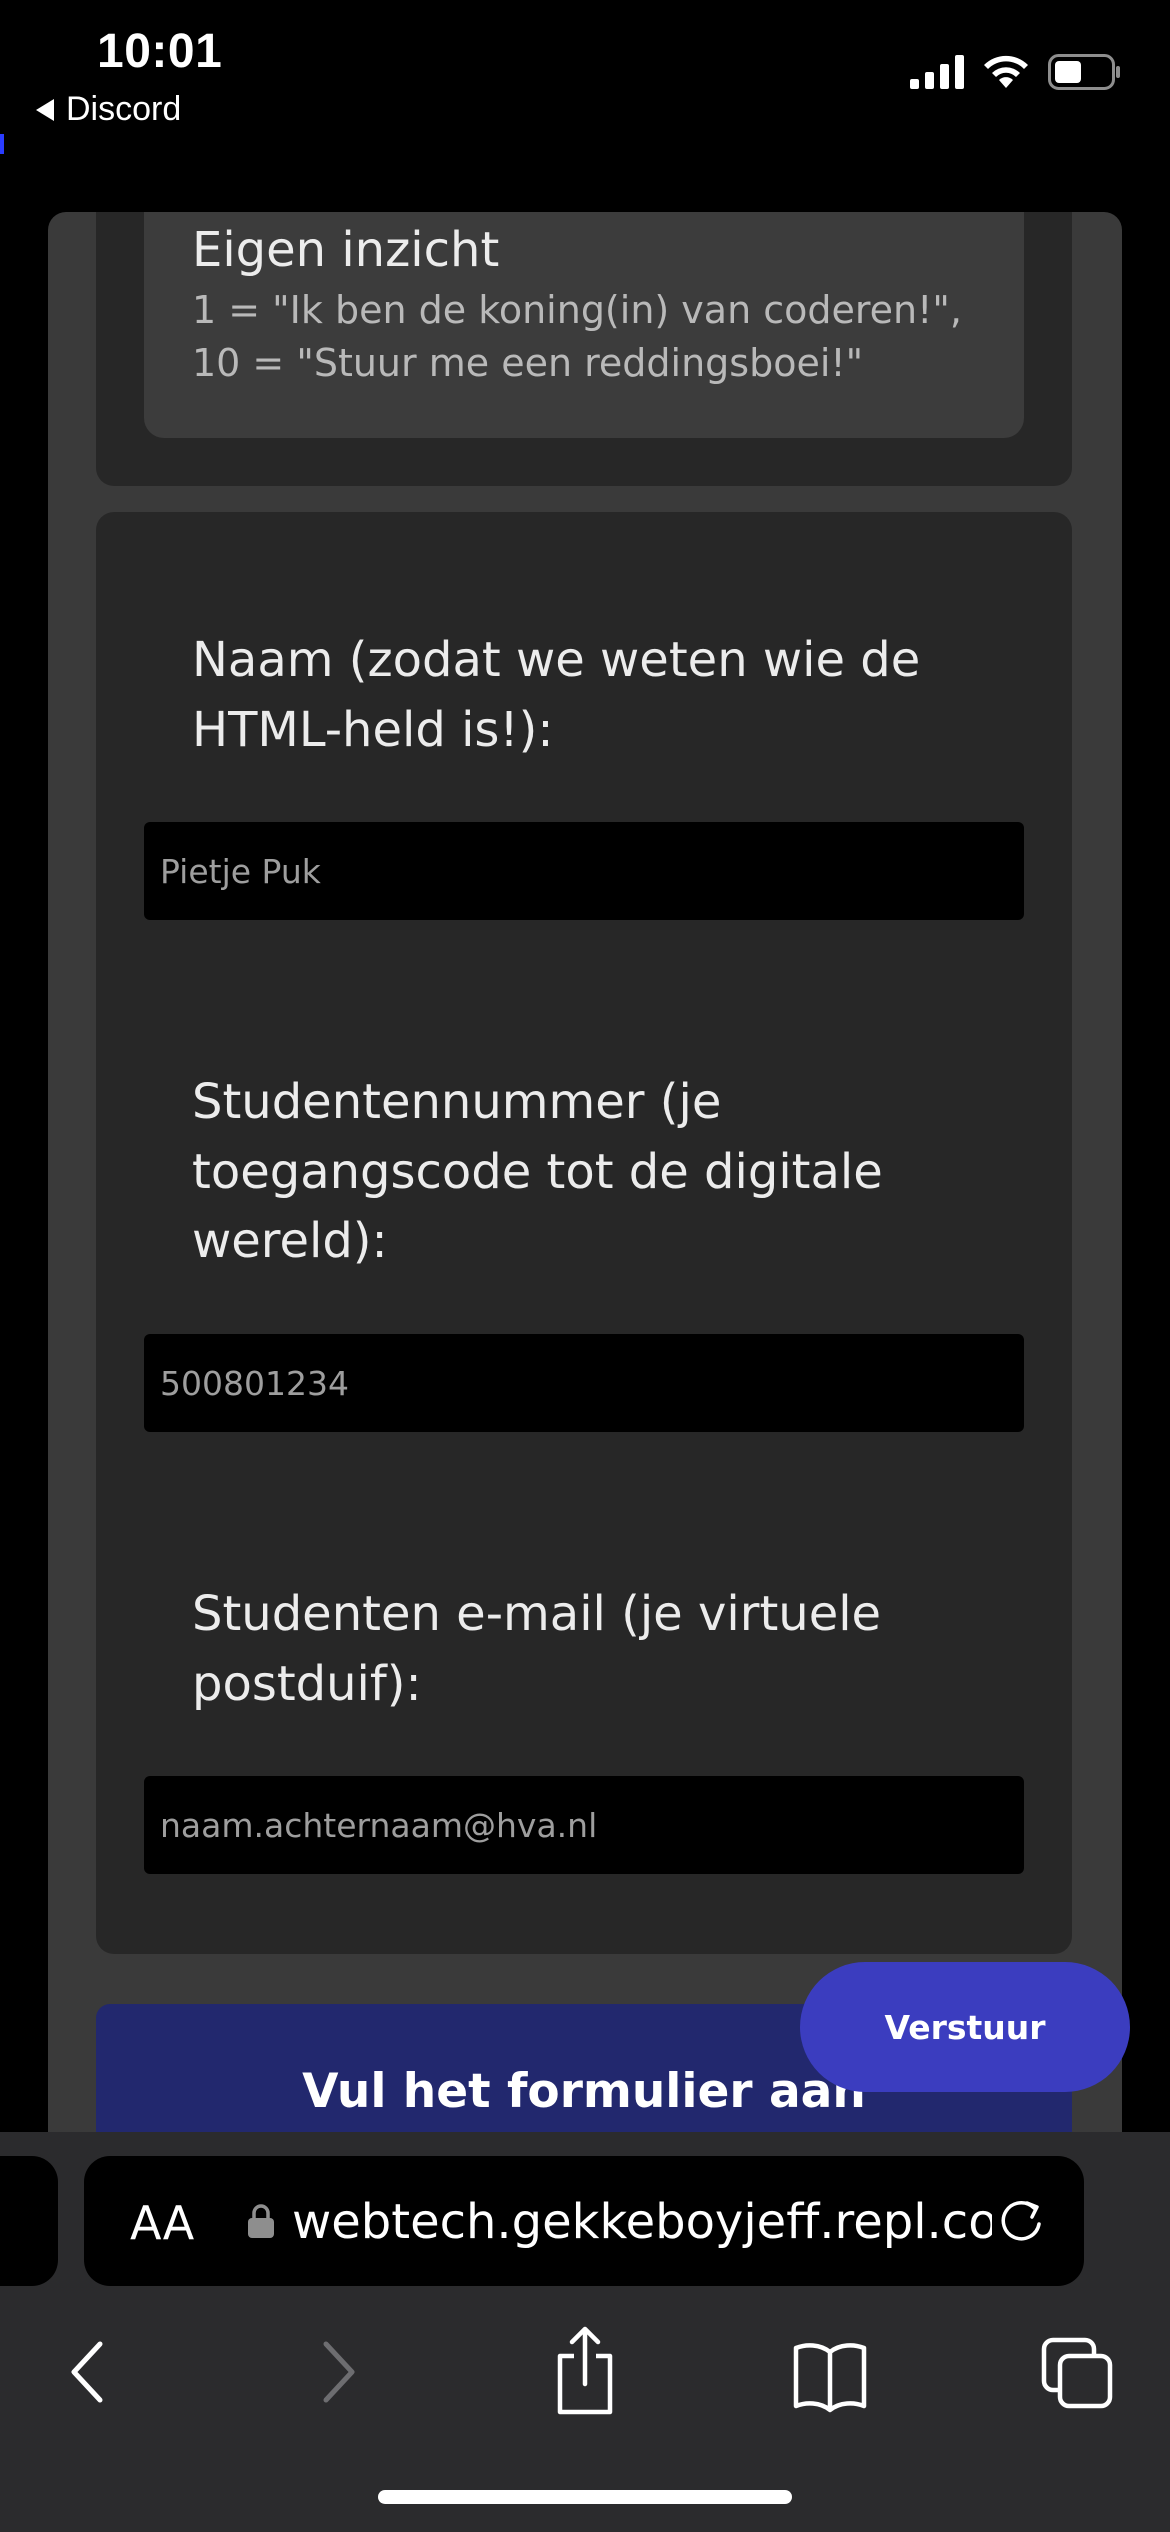 The image size is (1170, 2532). What do you see at coordinates (537, 1649) in the screenshot?
I see `student-email-label: Studenten e-mail (je virtuele postduif):` at bounding box center [537, 1649].